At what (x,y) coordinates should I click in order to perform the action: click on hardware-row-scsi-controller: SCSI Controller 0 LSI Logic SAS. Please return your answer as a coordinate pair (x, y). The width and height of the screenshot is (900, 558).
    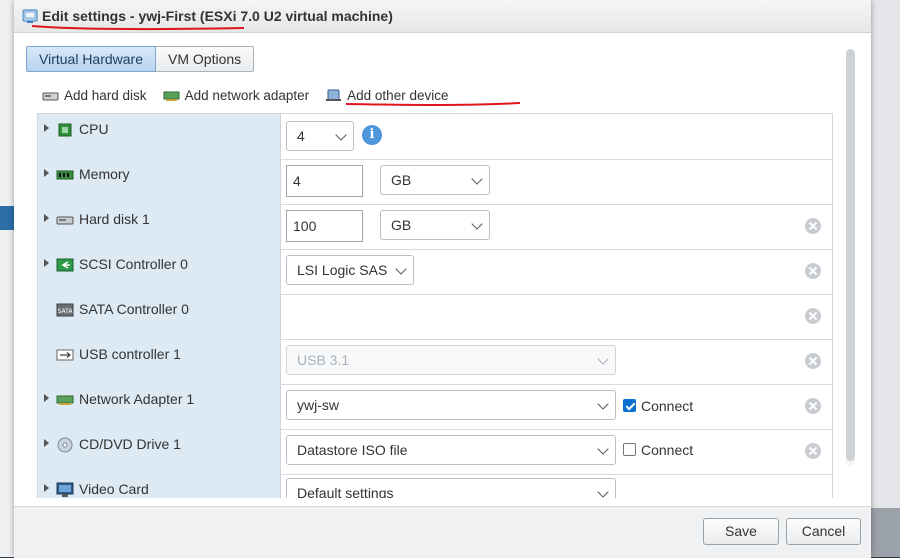
    Looking at the image, I should click on (435, 272).